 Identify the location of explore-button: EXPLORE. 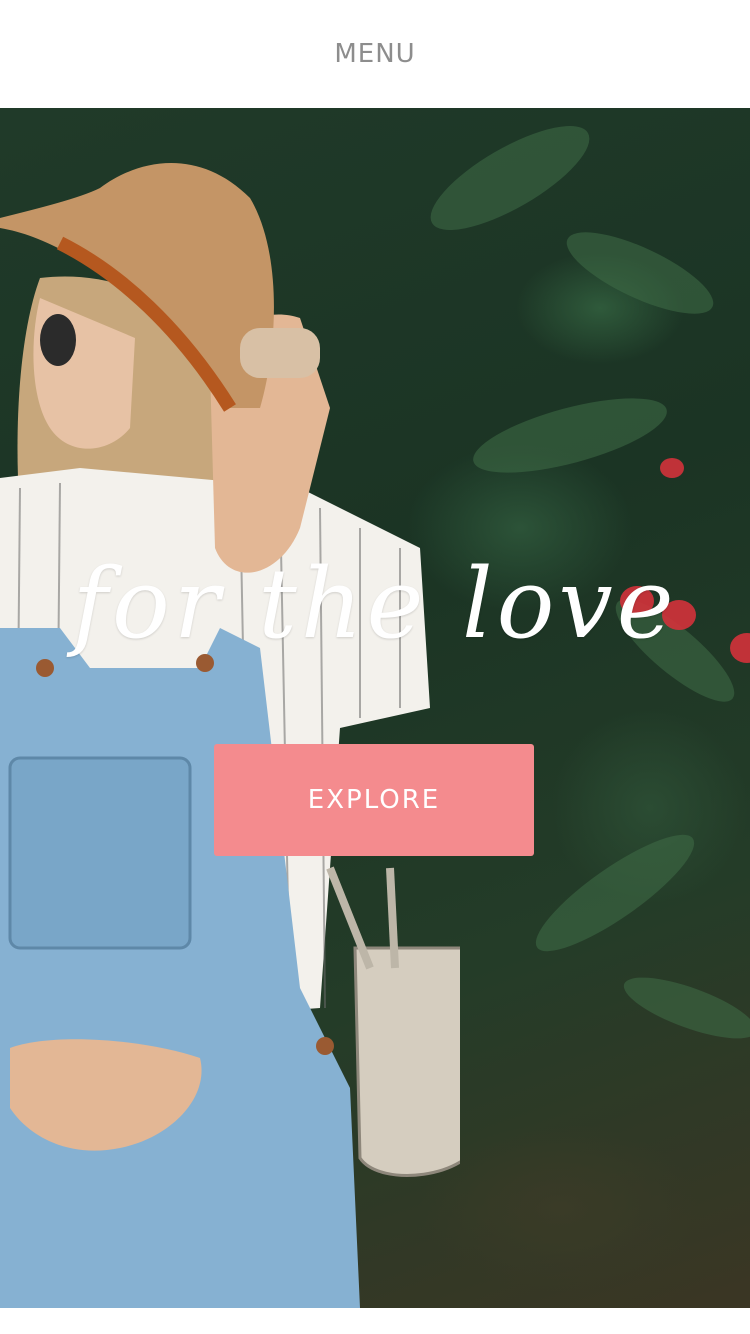
(374, 800).